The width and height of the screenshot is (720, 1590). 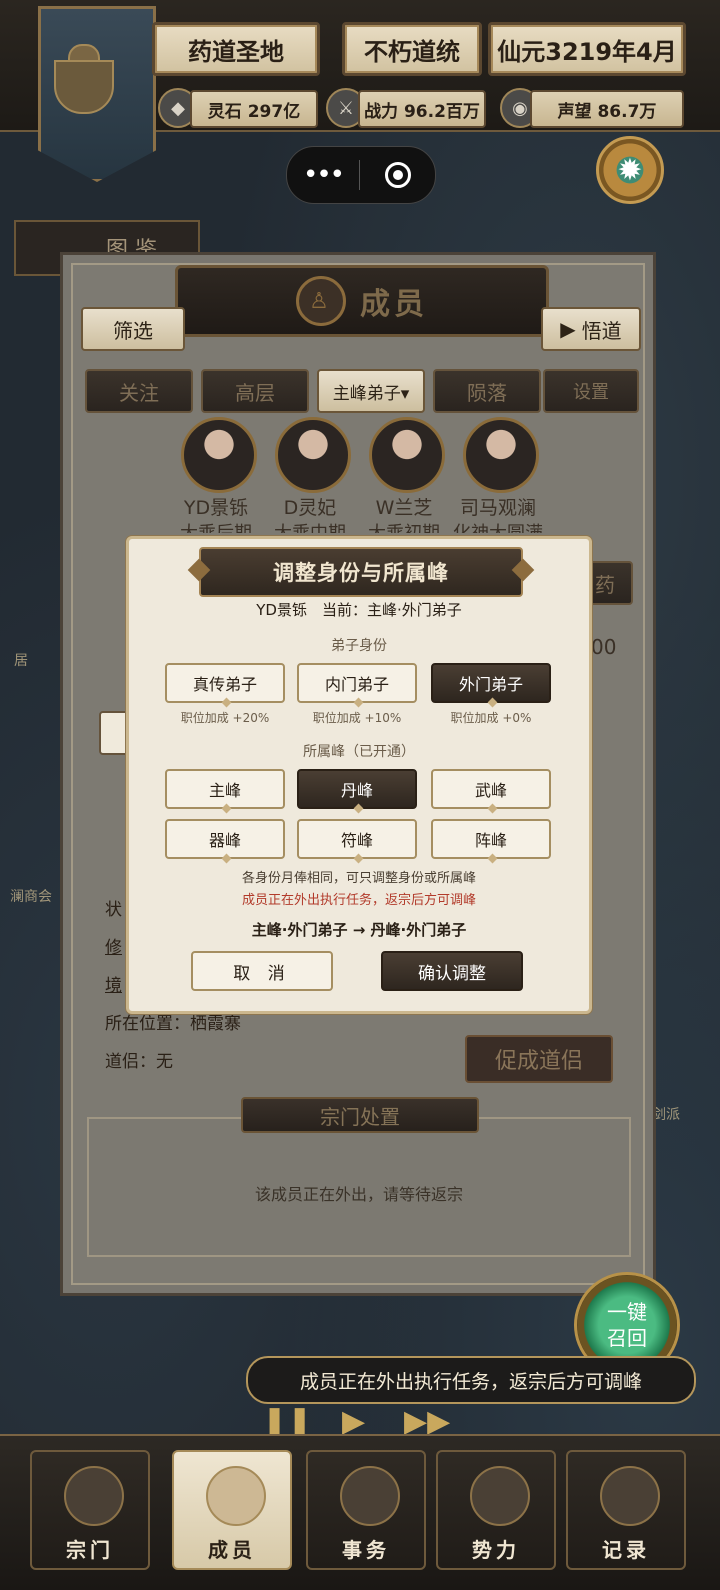 I want to click on companion-info: 道侣：无, so click(x=139, y=1062).